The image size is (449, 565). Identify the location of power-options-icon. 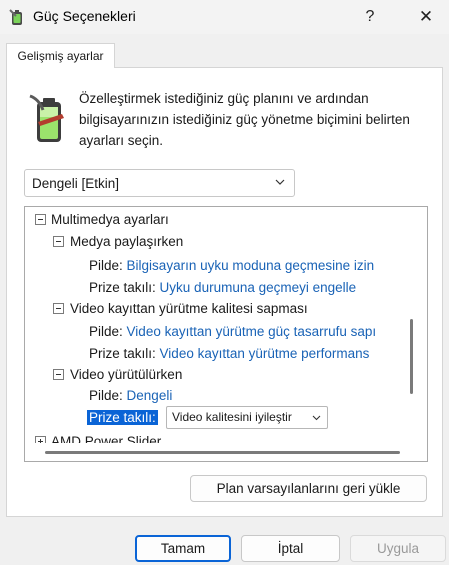
(17, 17).